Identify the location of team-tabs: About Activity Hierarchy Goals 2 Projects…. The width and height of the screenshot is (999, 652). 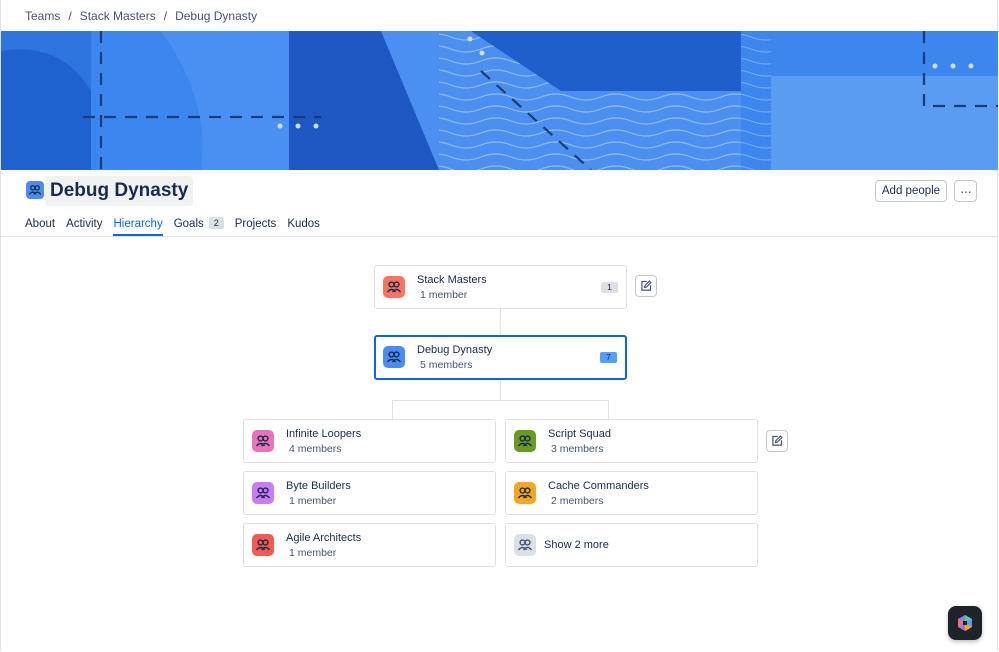
(178, 226).